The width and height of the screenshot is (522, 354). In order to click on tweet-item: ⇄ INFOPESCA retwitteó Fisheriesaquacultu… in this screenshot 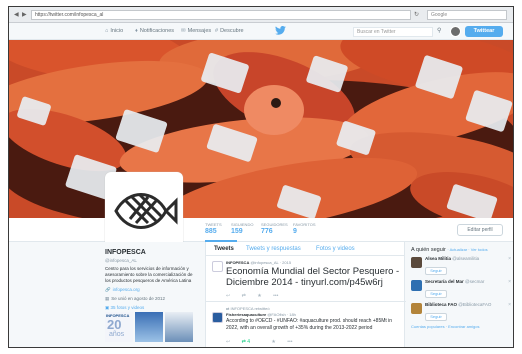, I will do `click(306, 325)`.